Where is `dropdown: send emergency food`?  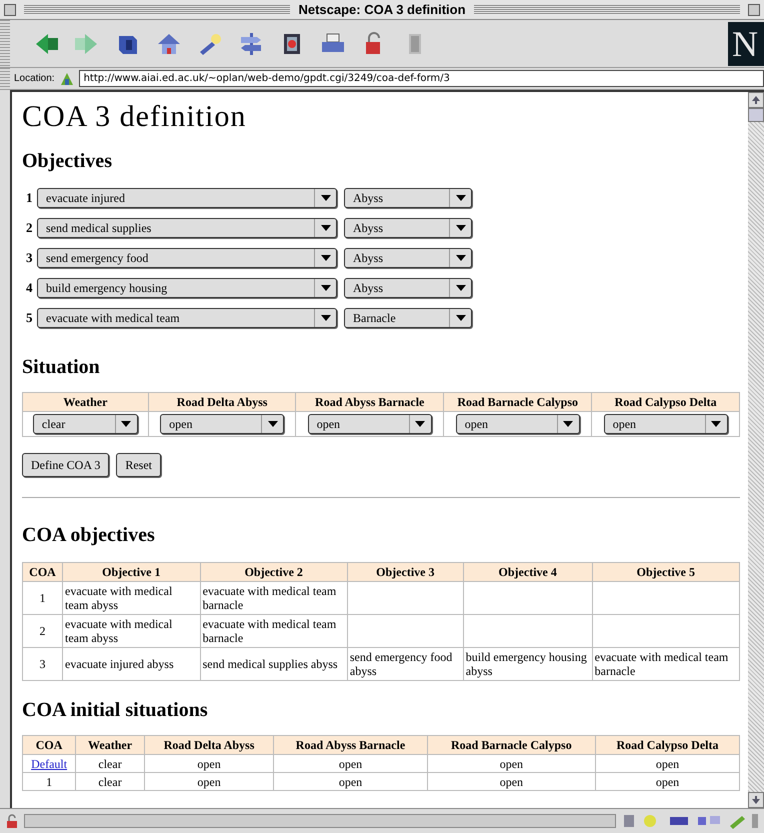
dropdown: send emergency food is located at coordinates (187, 258).